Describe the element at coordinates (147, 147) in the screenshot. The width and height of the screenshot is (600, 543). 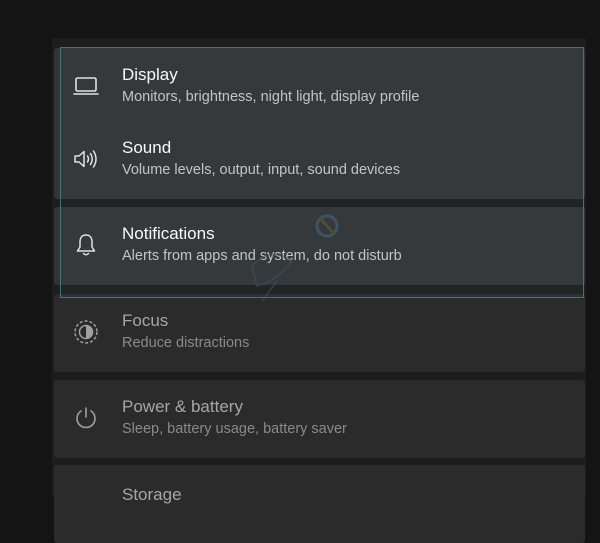
I see `settings-item-title: Sound` at that location.